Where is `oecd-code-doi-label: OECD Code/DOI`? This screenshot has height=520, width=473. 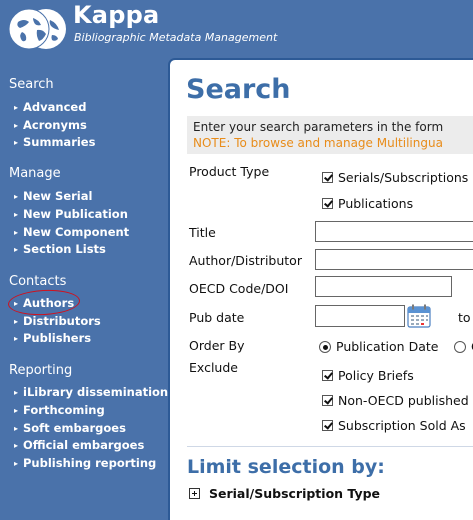 oecd-code-doi-label: OECD Code/DOI is located at coordinates (239, 288).